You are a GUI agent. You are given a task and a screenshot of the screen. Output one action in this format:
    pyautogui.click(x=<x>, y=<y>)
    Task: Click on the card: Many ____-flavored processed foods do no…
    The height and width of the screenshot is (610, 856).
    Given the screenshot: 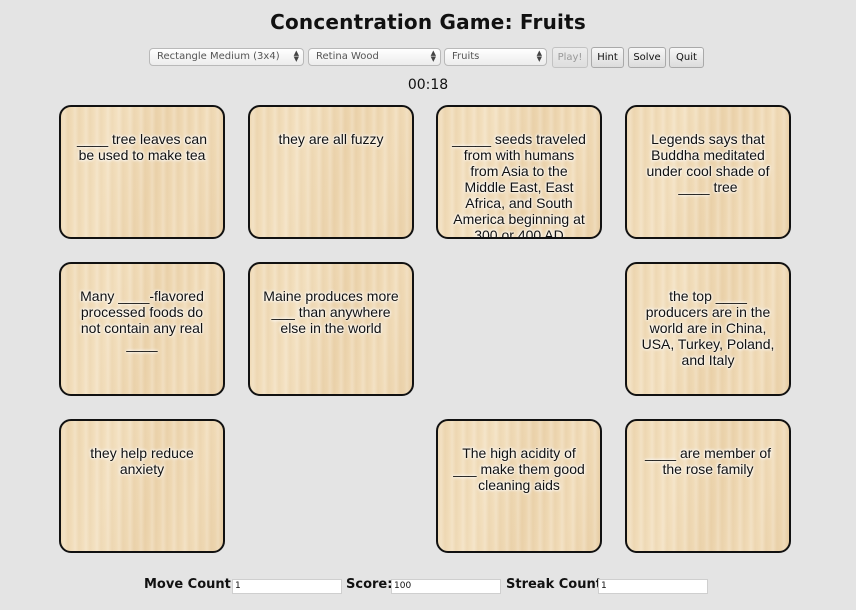 What is the action you would take?
    pyautogui.click(x=142, y=329)
    